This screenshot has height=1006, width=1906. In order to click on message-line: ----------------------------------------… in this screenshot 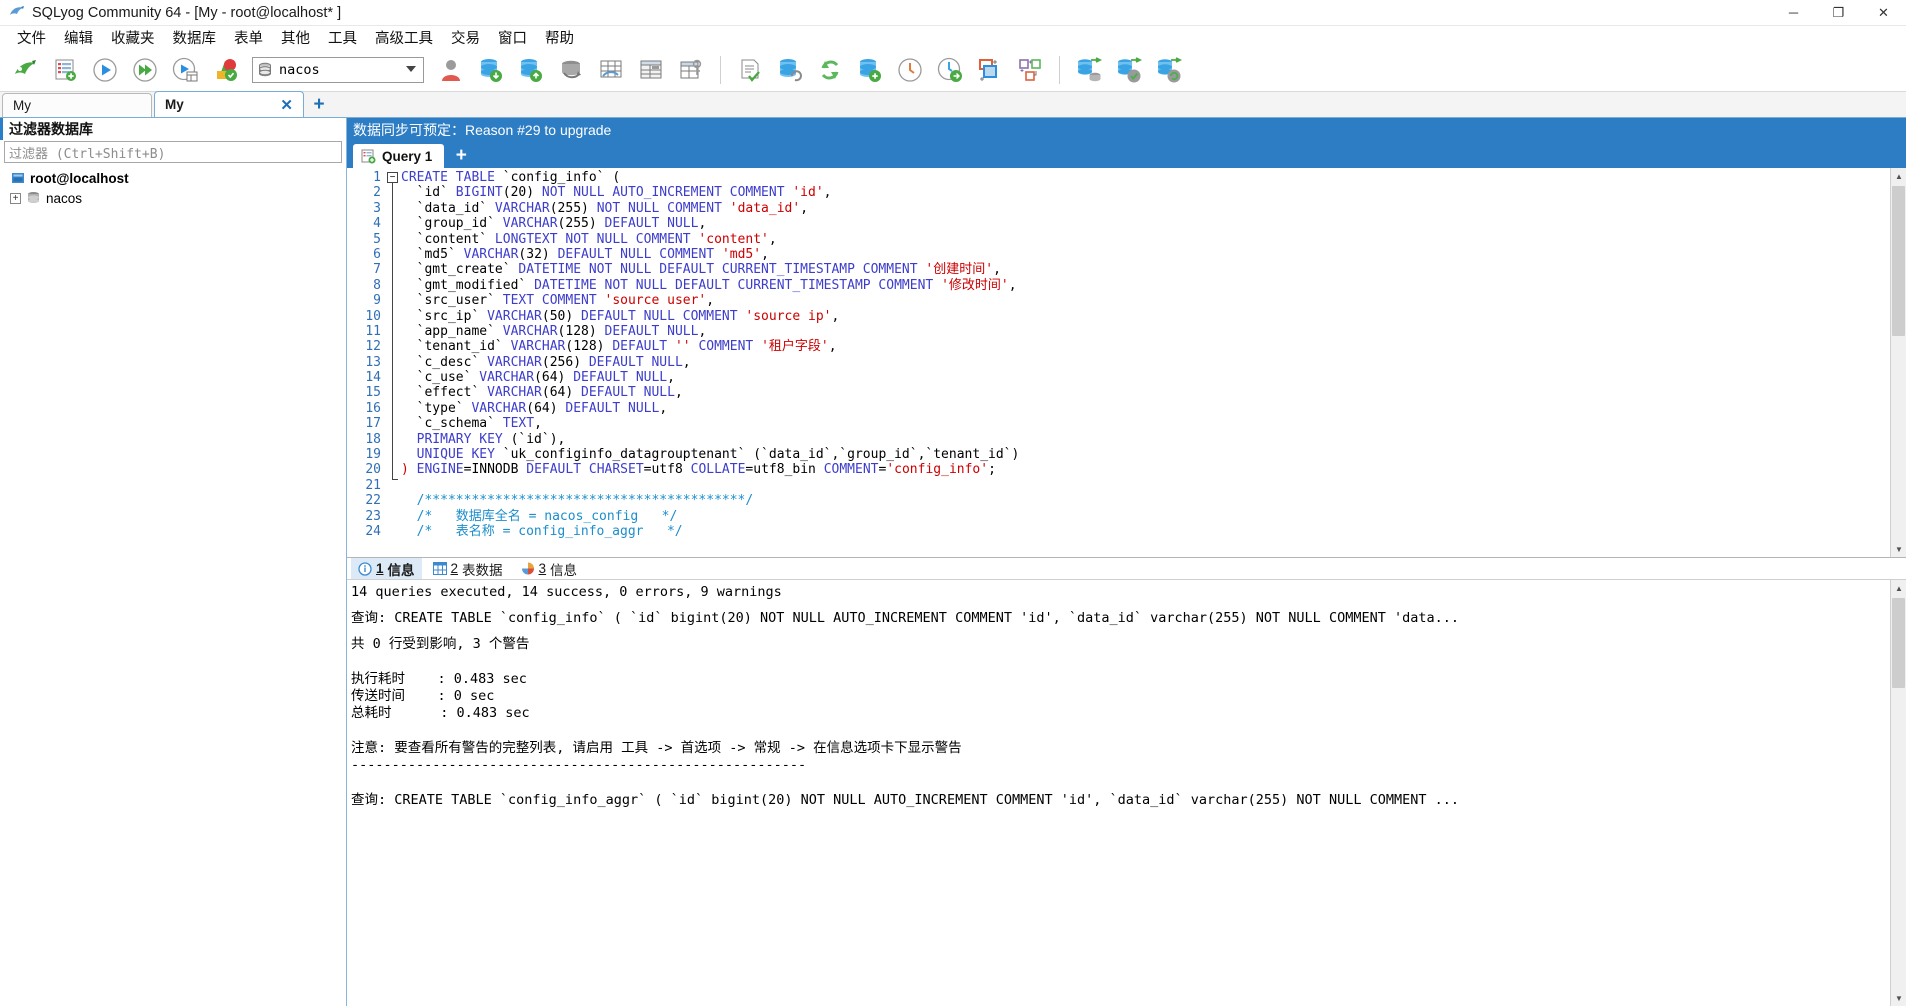, I will do `click(579, 765)`.